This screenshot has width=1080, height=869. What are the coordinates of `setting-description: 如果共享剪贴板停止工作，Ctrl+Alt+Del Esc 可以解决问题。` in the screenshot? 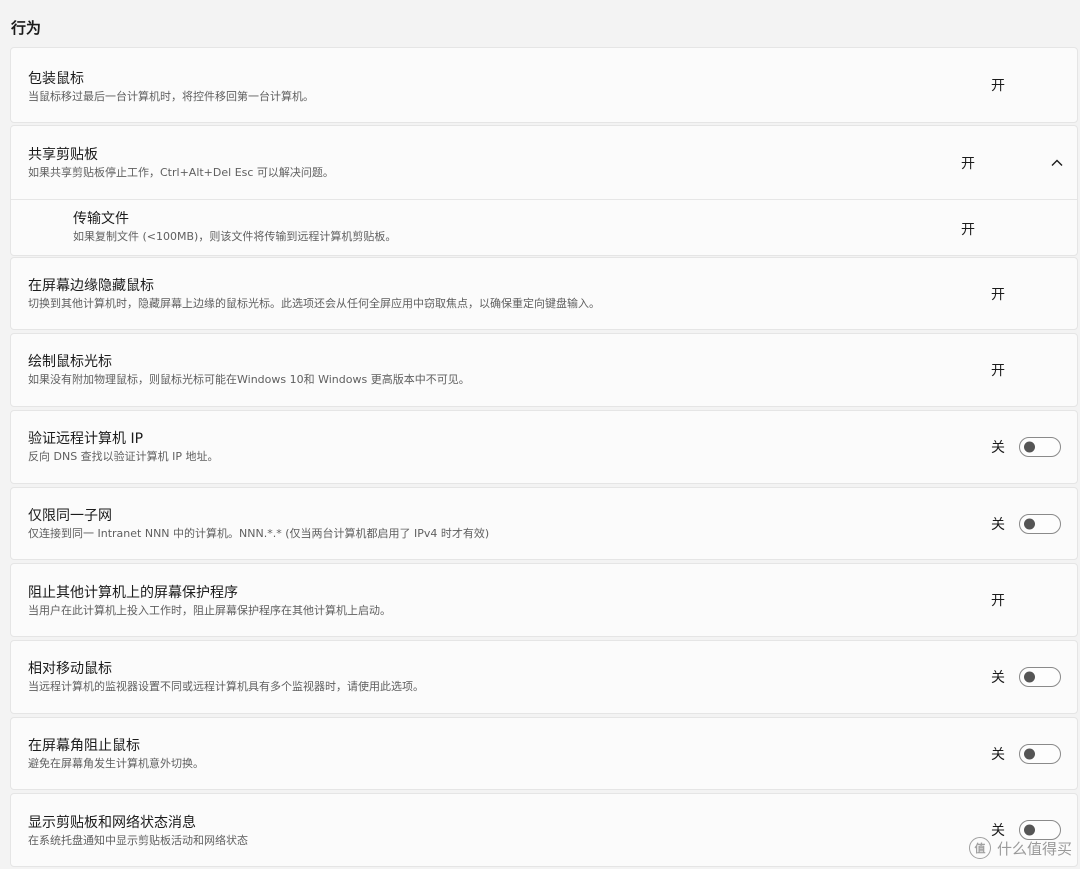 It's located at (181, 172).